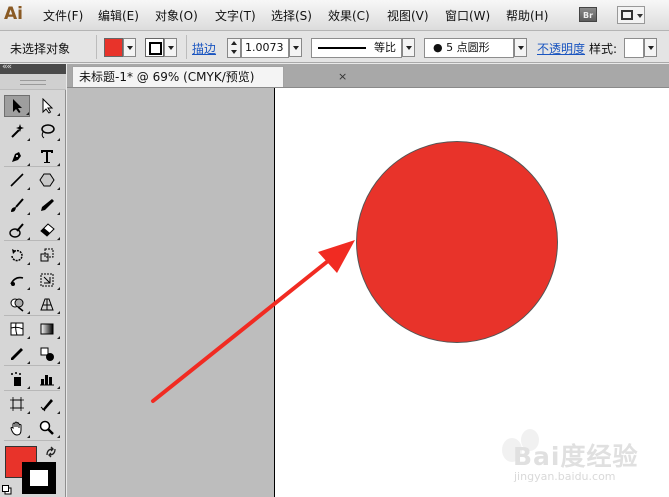 This screenshot has height=497, width=669. Describe the element at coordinates (408, 15) in the screenshot. I see `menu-view: 视图(V)` at that location.